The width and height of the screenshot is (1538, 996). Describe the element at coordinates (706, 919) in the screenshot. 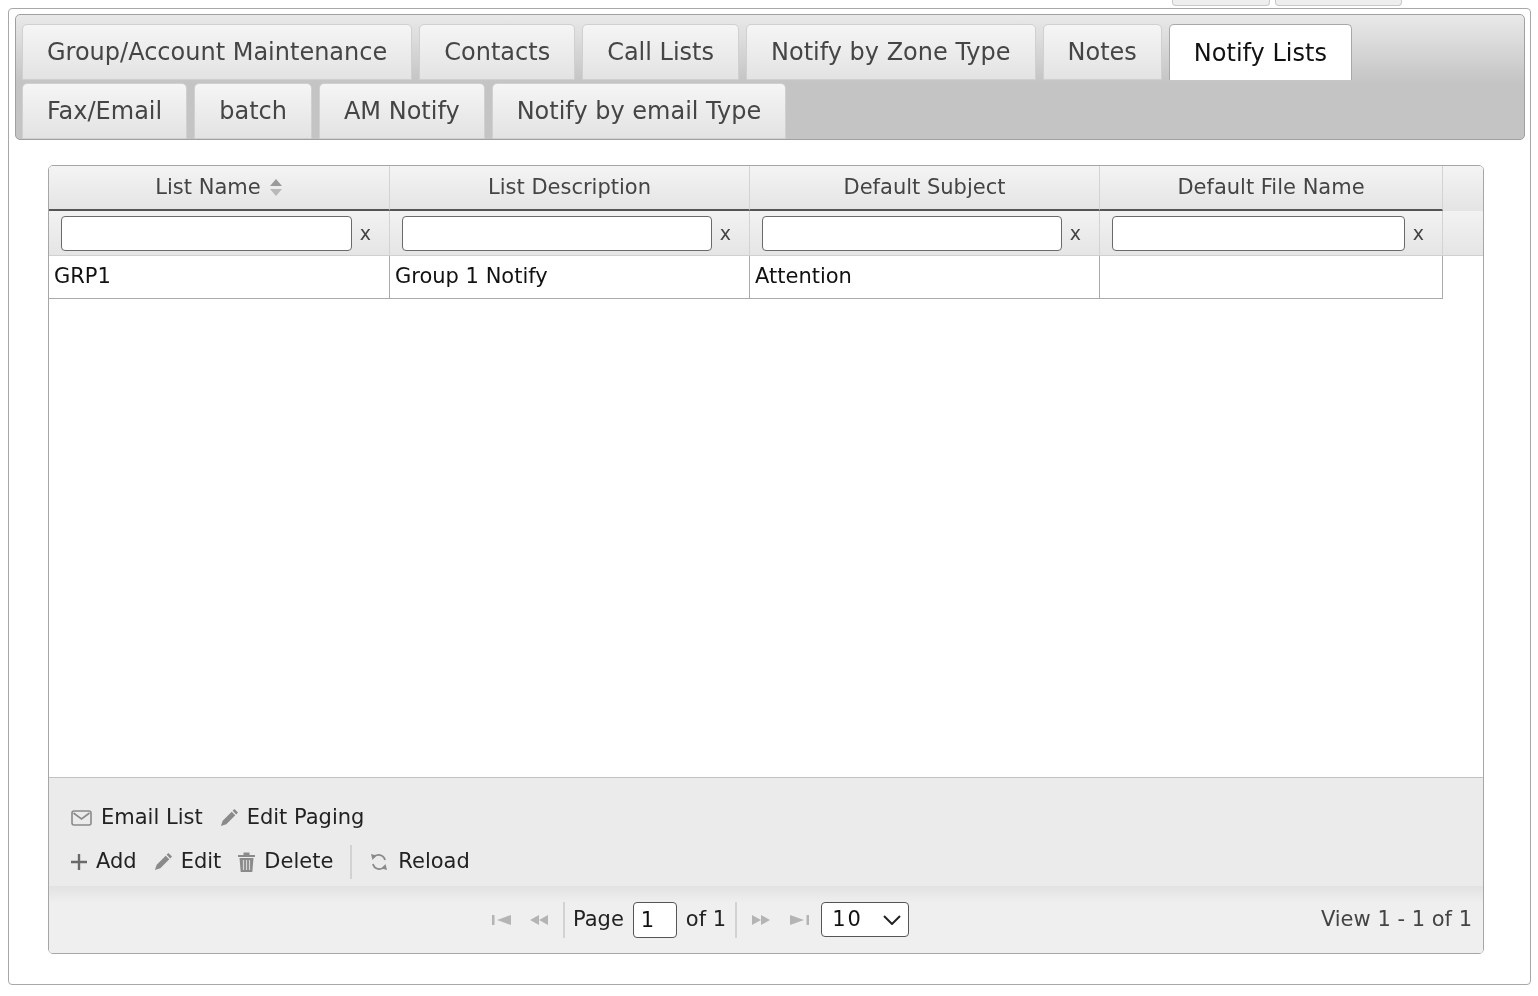

I see `page-count: of 1` at that location.